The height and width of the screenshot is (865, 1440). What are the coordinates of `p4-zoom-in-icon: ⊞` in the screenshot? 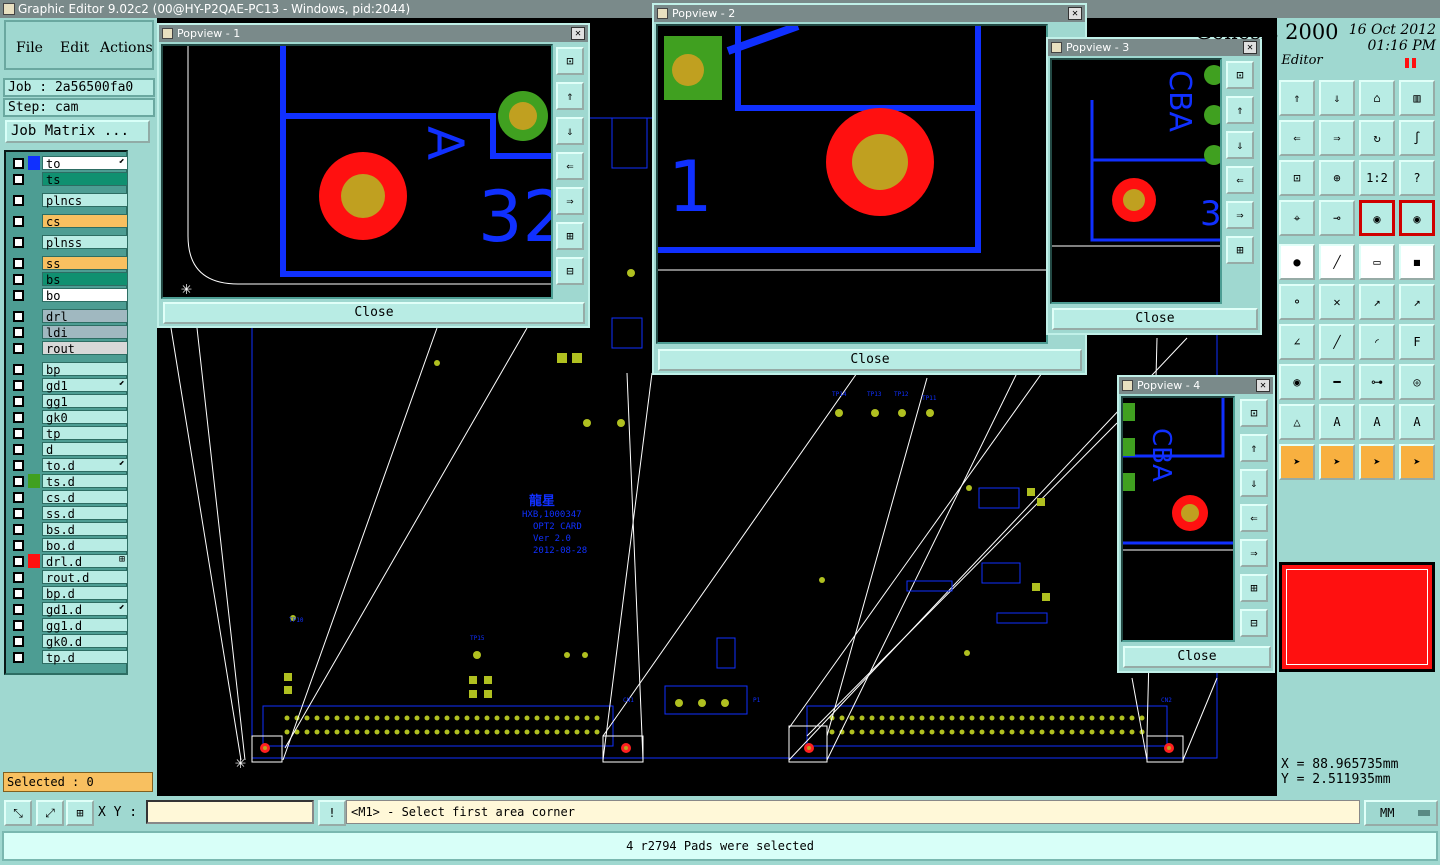 It's located at (1254, 588).